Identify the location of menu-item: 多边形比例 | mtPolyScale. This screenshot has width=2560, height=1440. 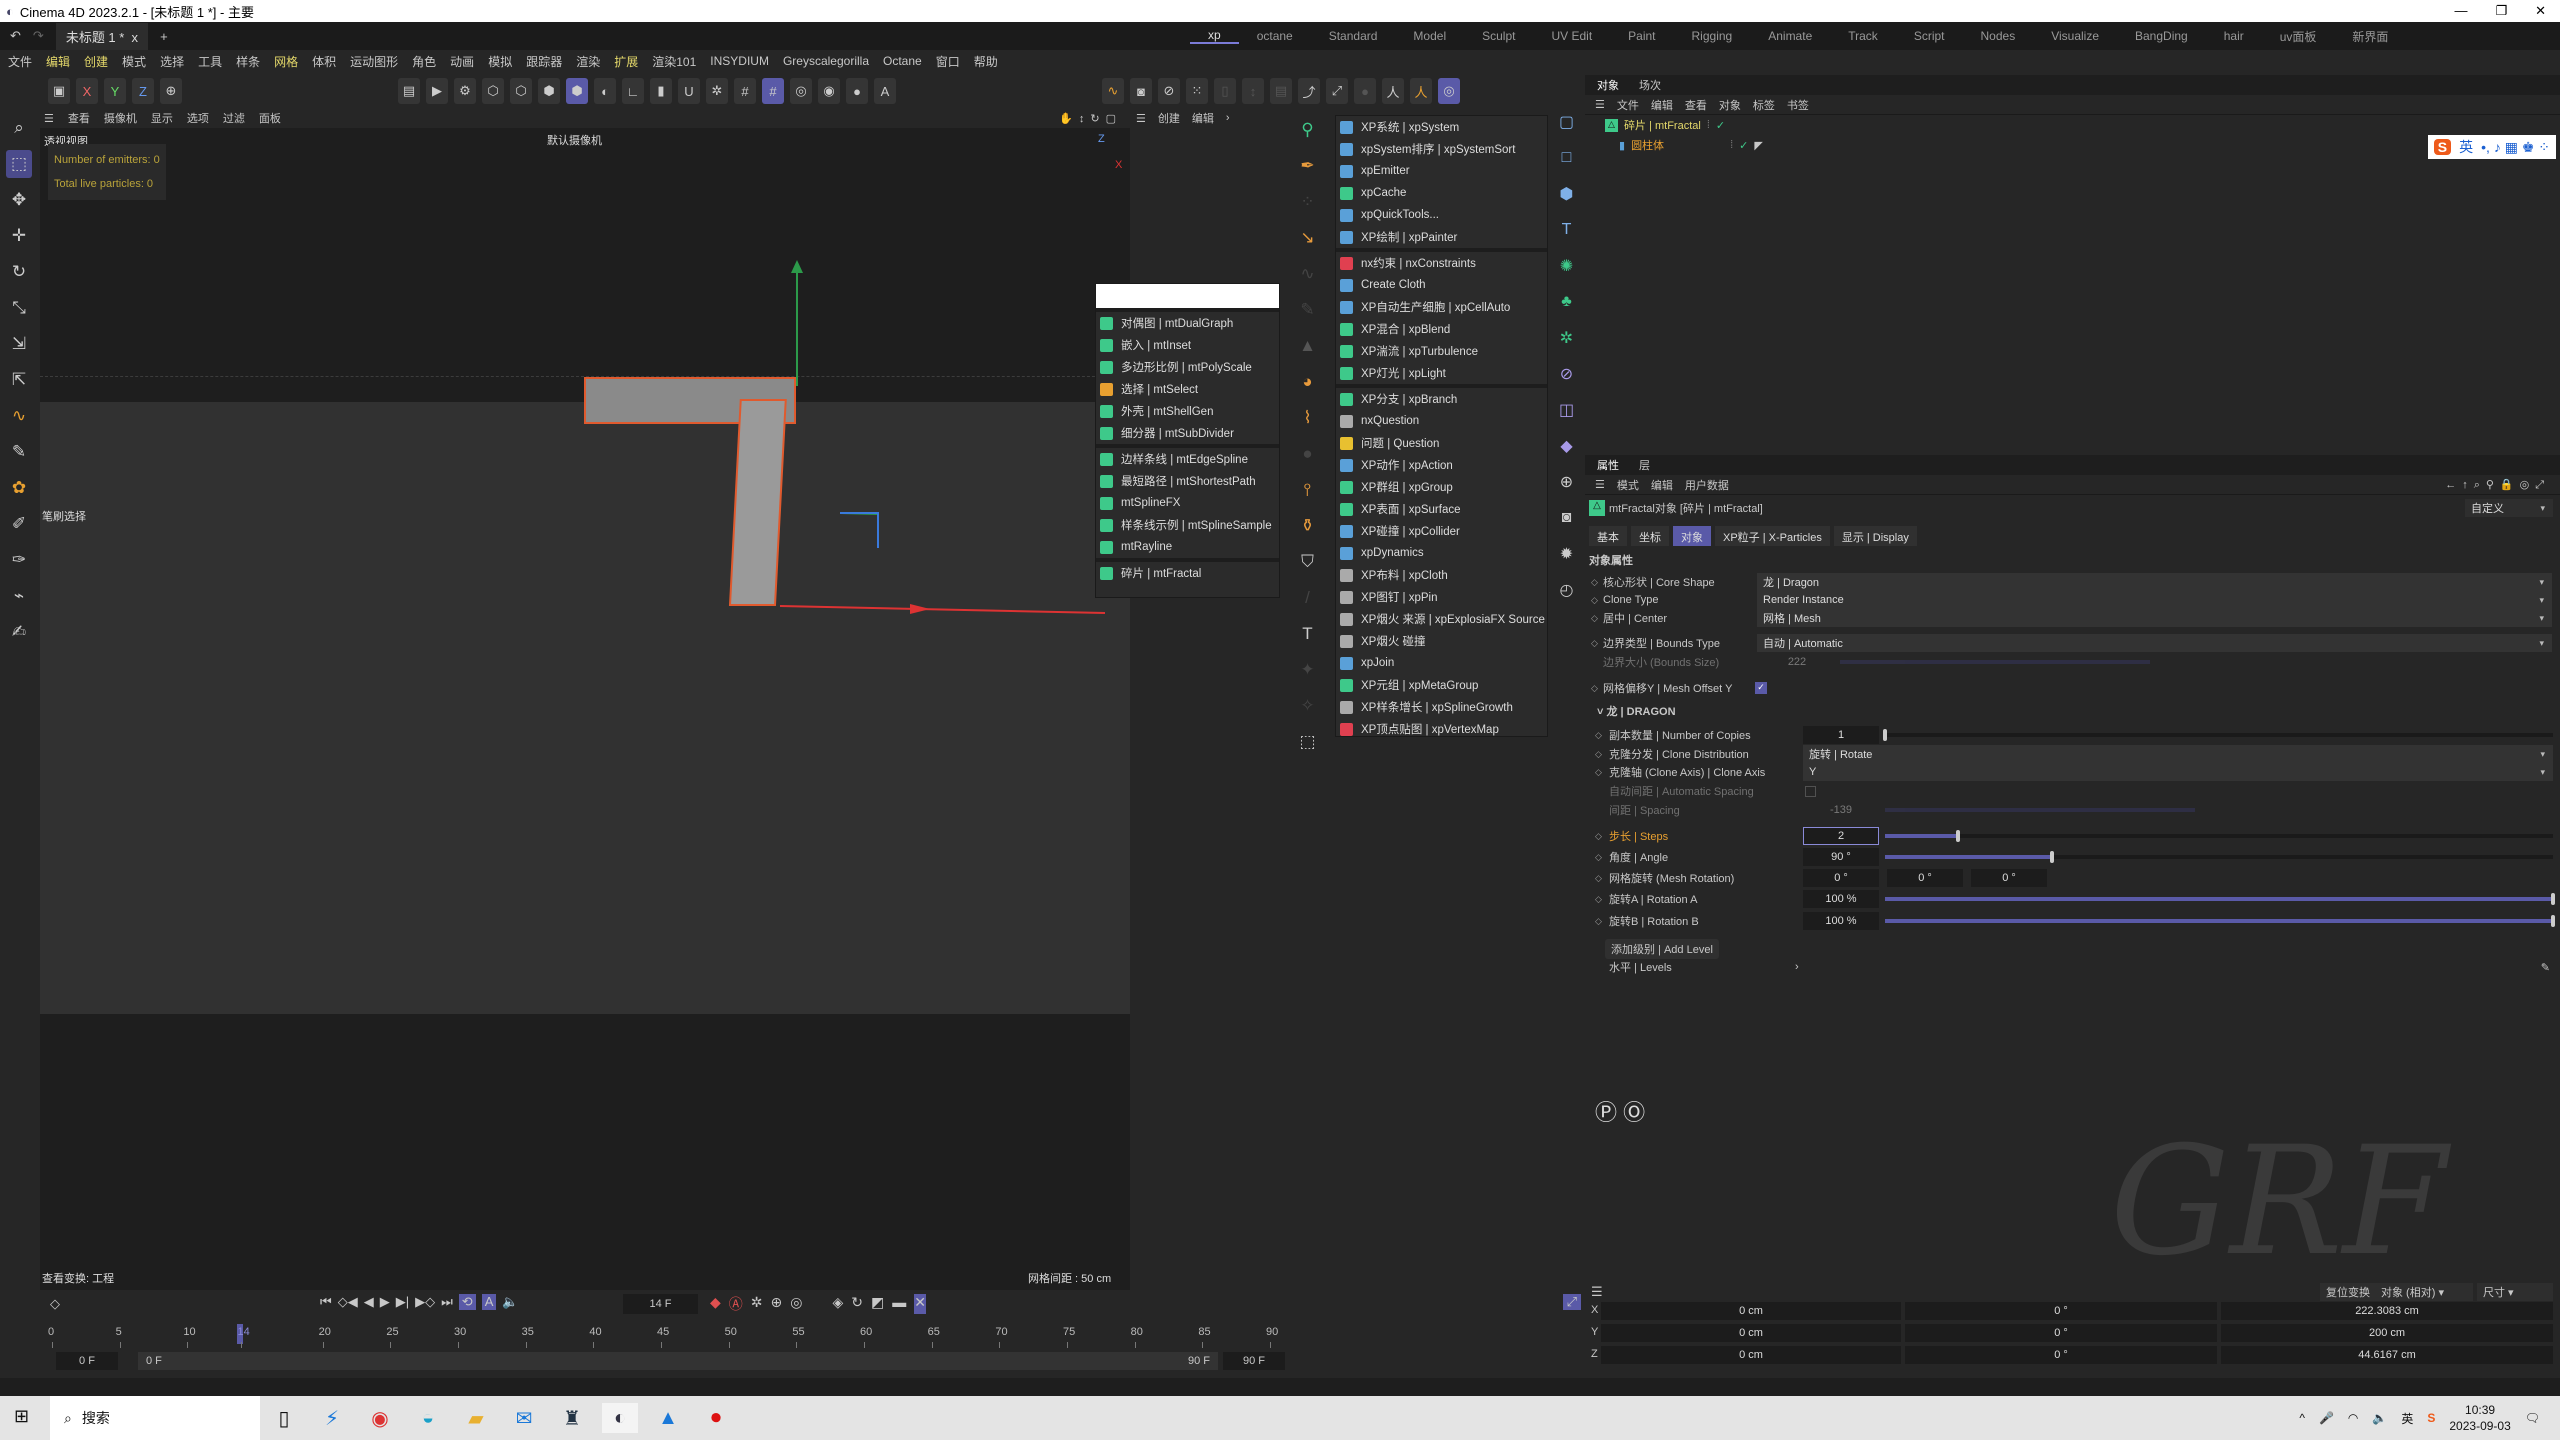
(1187, 367).